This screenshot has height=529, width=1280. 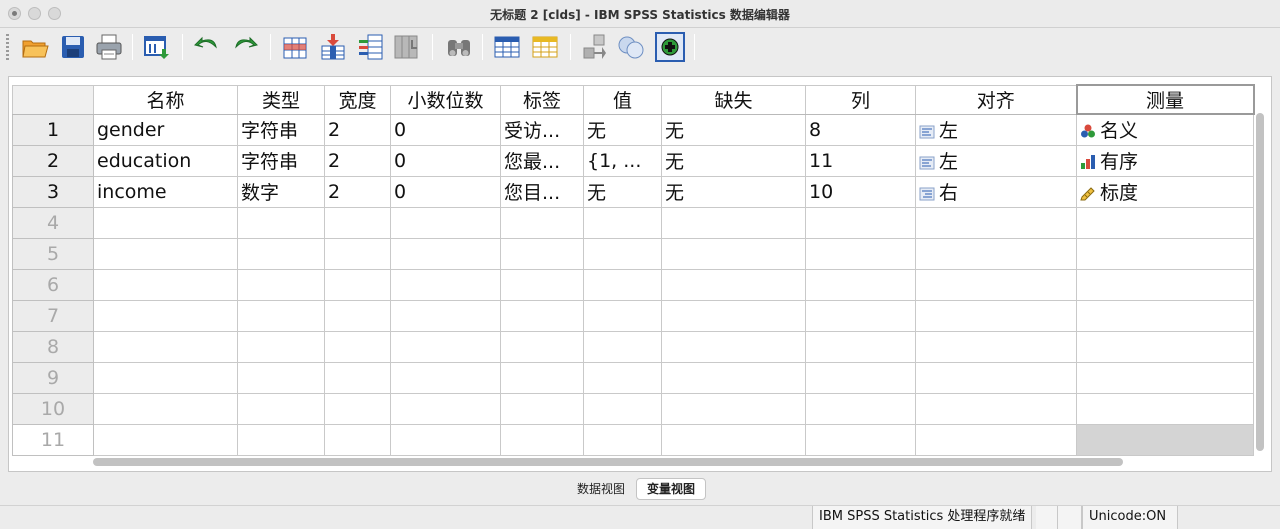 I want to click on cell-missing: 无, so click(x=733, y=191).